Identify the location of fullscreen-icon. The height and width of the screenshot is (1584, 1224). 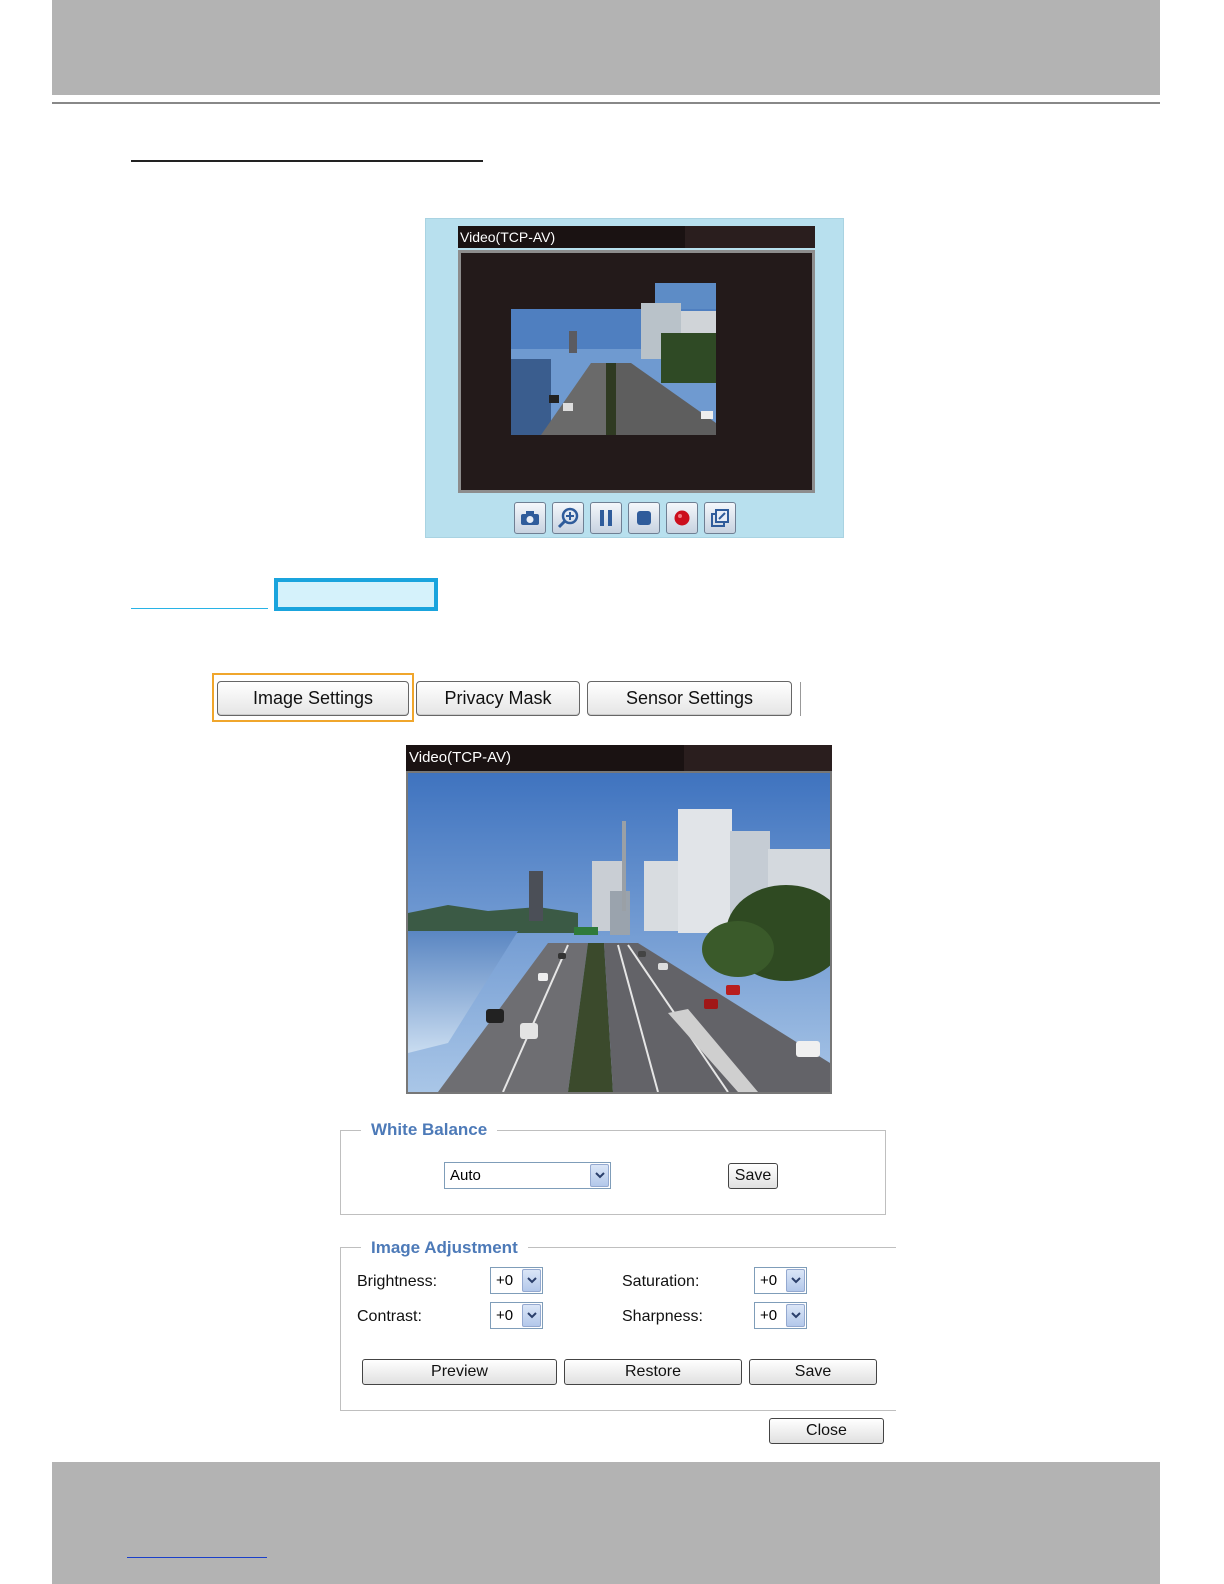
(720, 518).